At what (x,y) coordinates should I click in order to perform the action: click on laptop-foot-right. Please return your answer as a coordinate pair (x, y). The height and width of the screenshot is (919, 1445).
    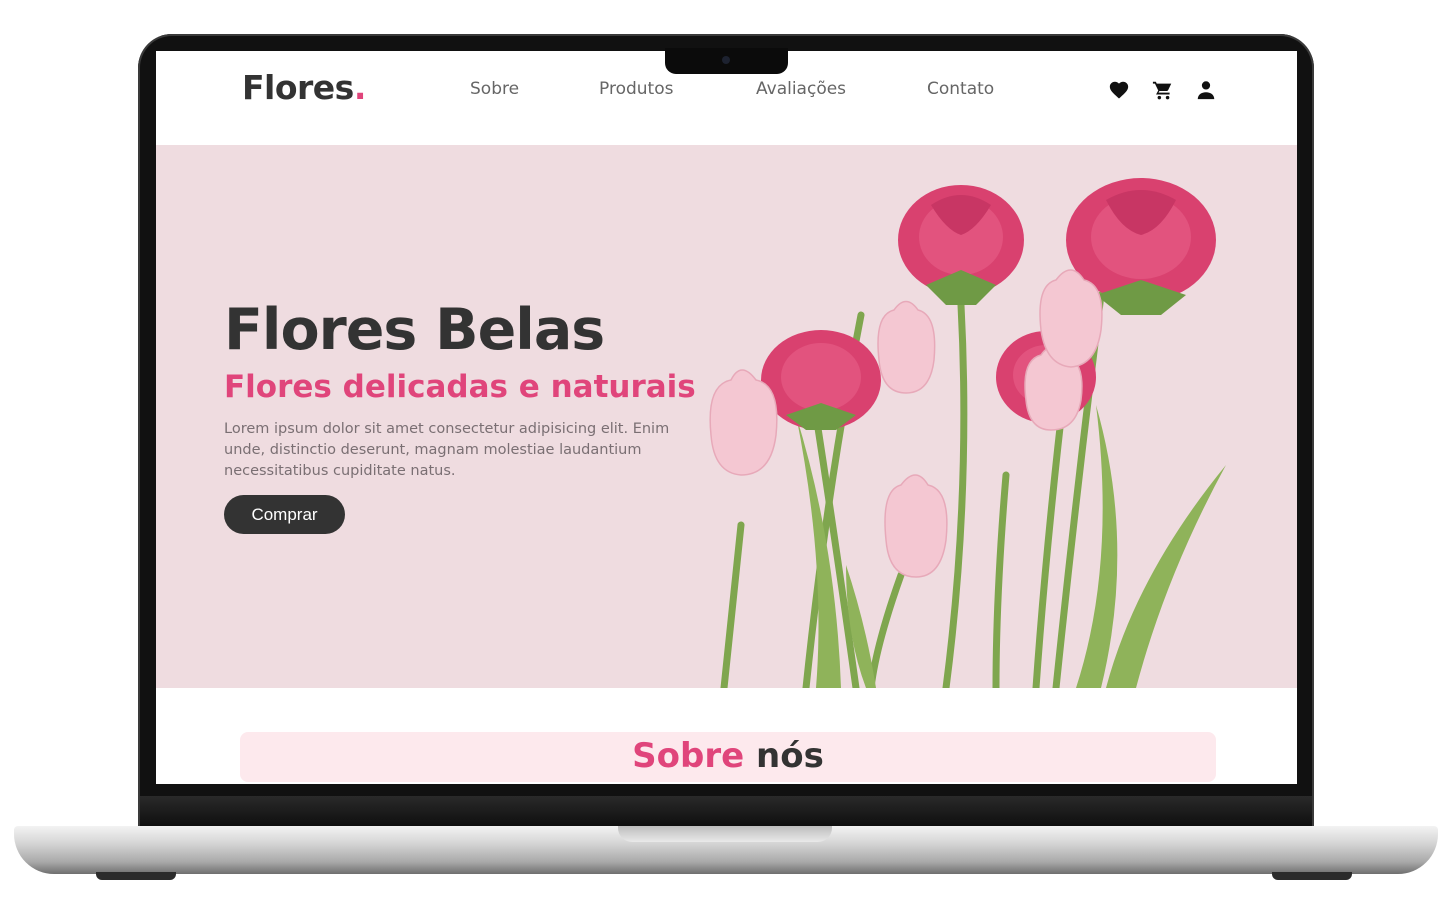
    Looking at the image, I should click on (1312, 876).